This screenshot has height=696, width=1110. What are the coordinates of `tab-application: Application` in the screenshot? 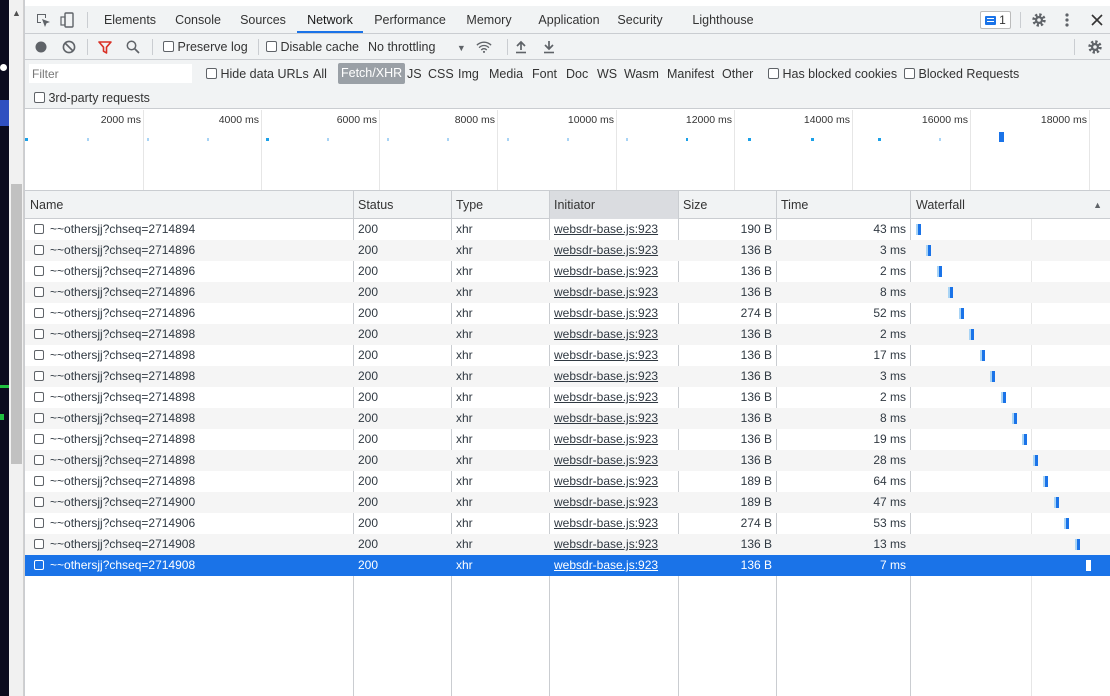 It's located at (569, 19).